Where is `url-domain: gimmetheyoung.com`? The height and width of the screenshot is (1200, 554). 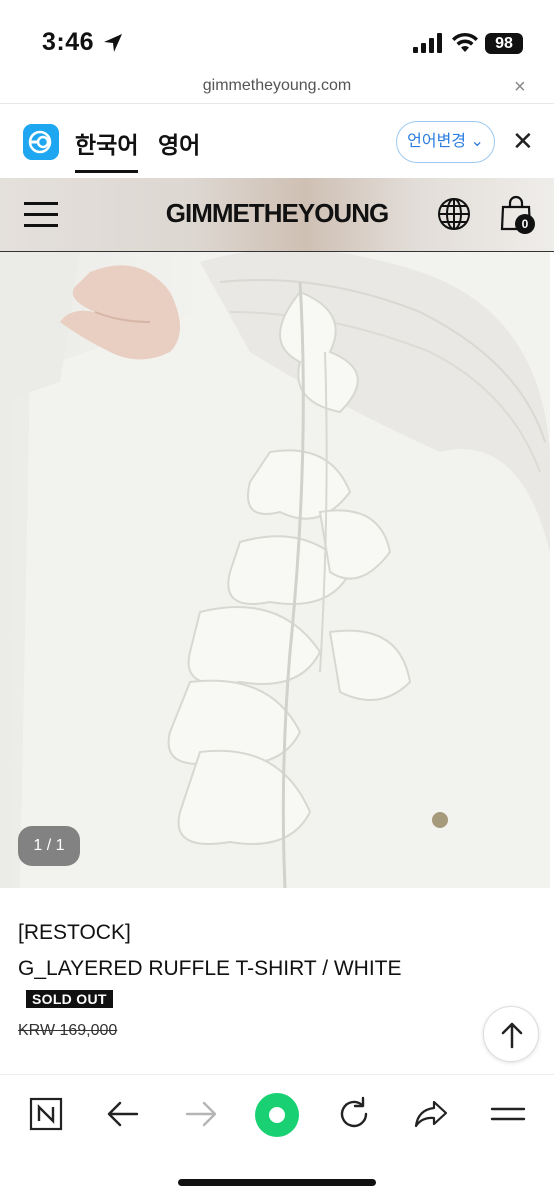
url-domain: gimmetheyoung.com is located at coordinates (277, 86).